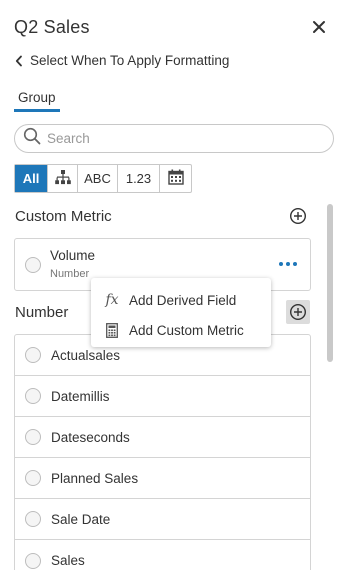 This screenshot has width=349, height=570. What do you see at coordinates (162, 519) in the screenshot?
I see `list-item: Sale Date` at bounding box center [162, 519].